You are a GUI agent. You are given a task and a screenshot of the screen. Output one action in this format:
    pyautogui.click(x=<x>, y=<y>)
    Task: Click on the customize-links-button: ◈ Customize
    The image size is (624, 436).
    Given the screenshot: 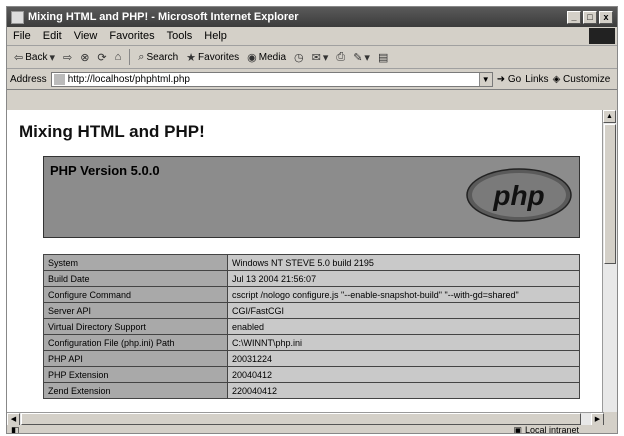 What is the action you would take?
    pyautogui.click(x=582, y=79)
    